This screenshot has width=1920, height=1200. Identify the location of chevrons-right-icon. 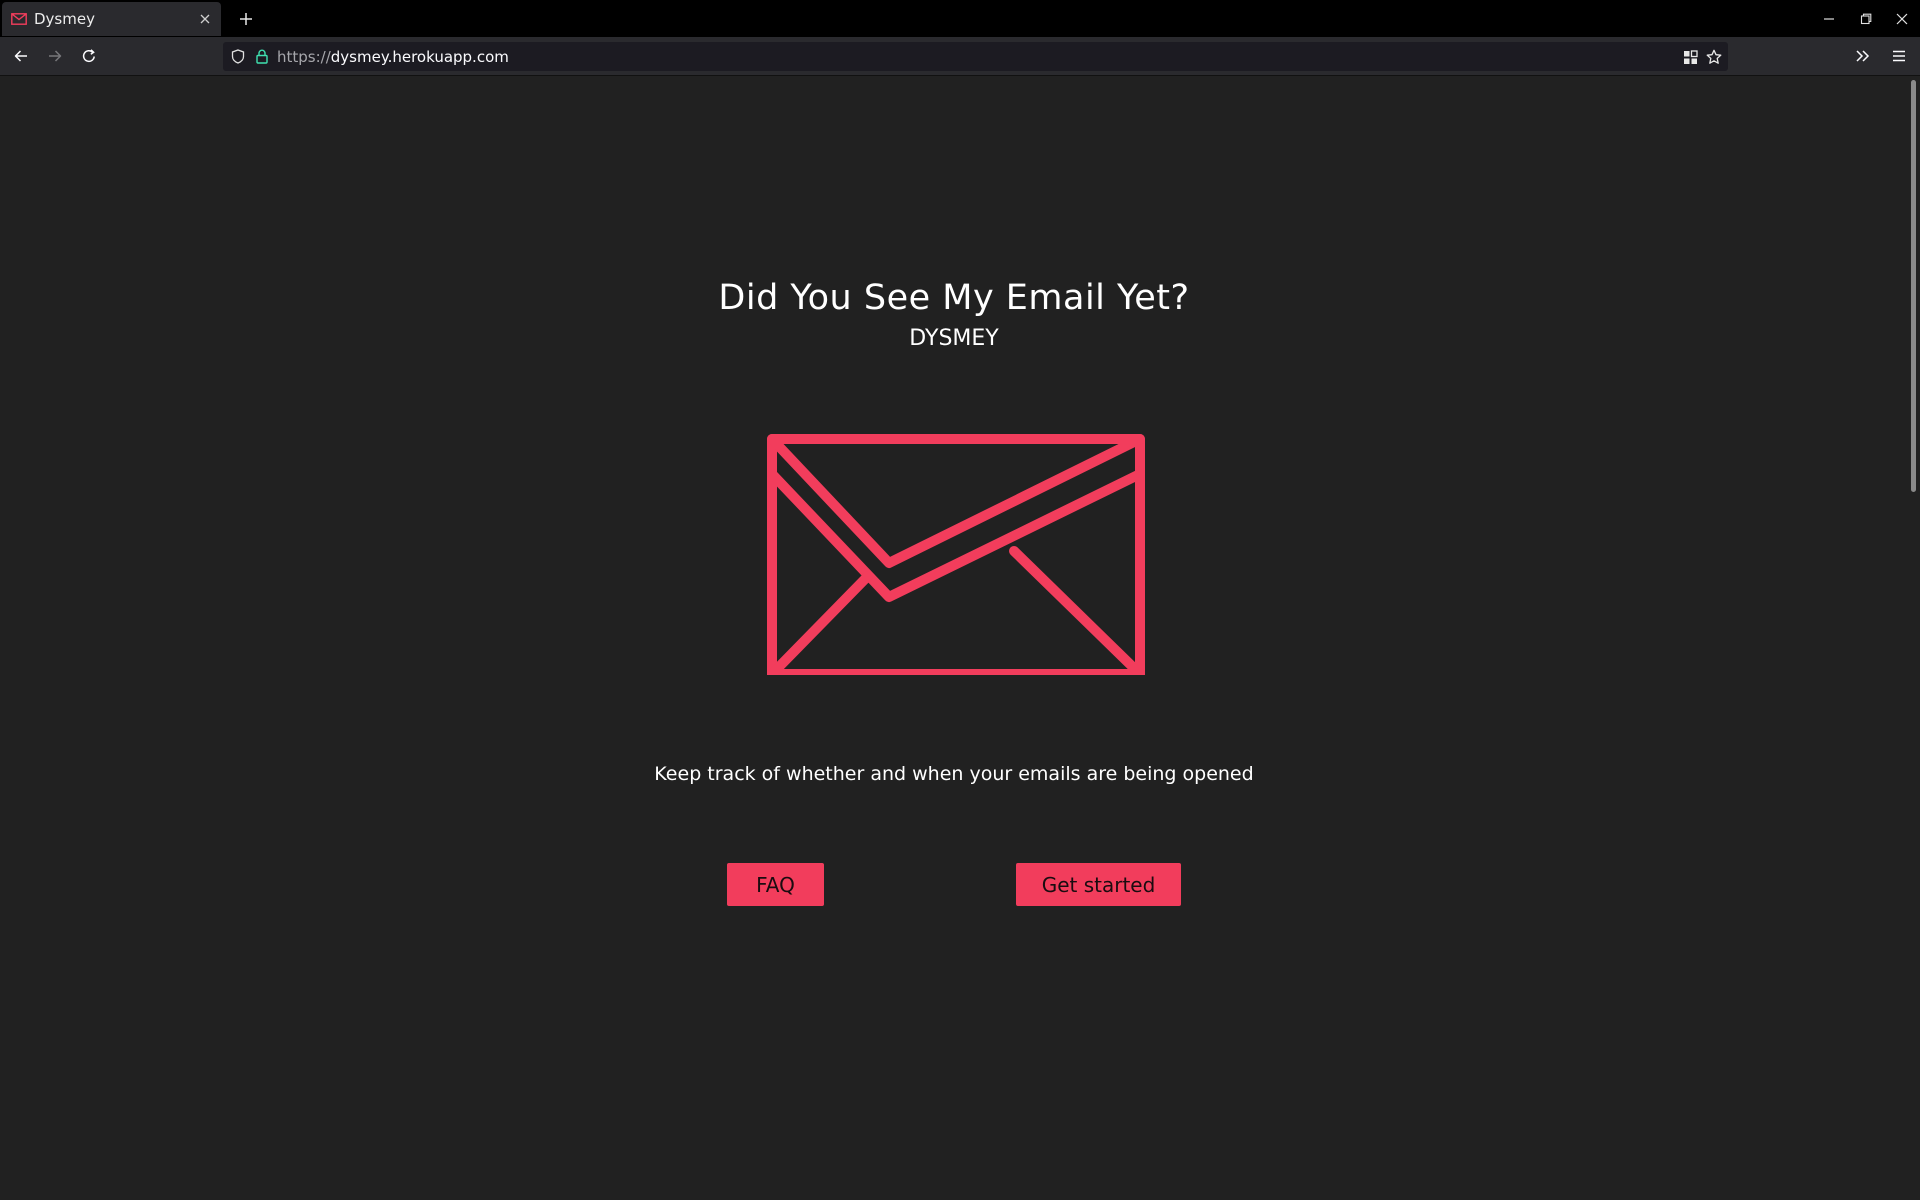
(1863, 56).